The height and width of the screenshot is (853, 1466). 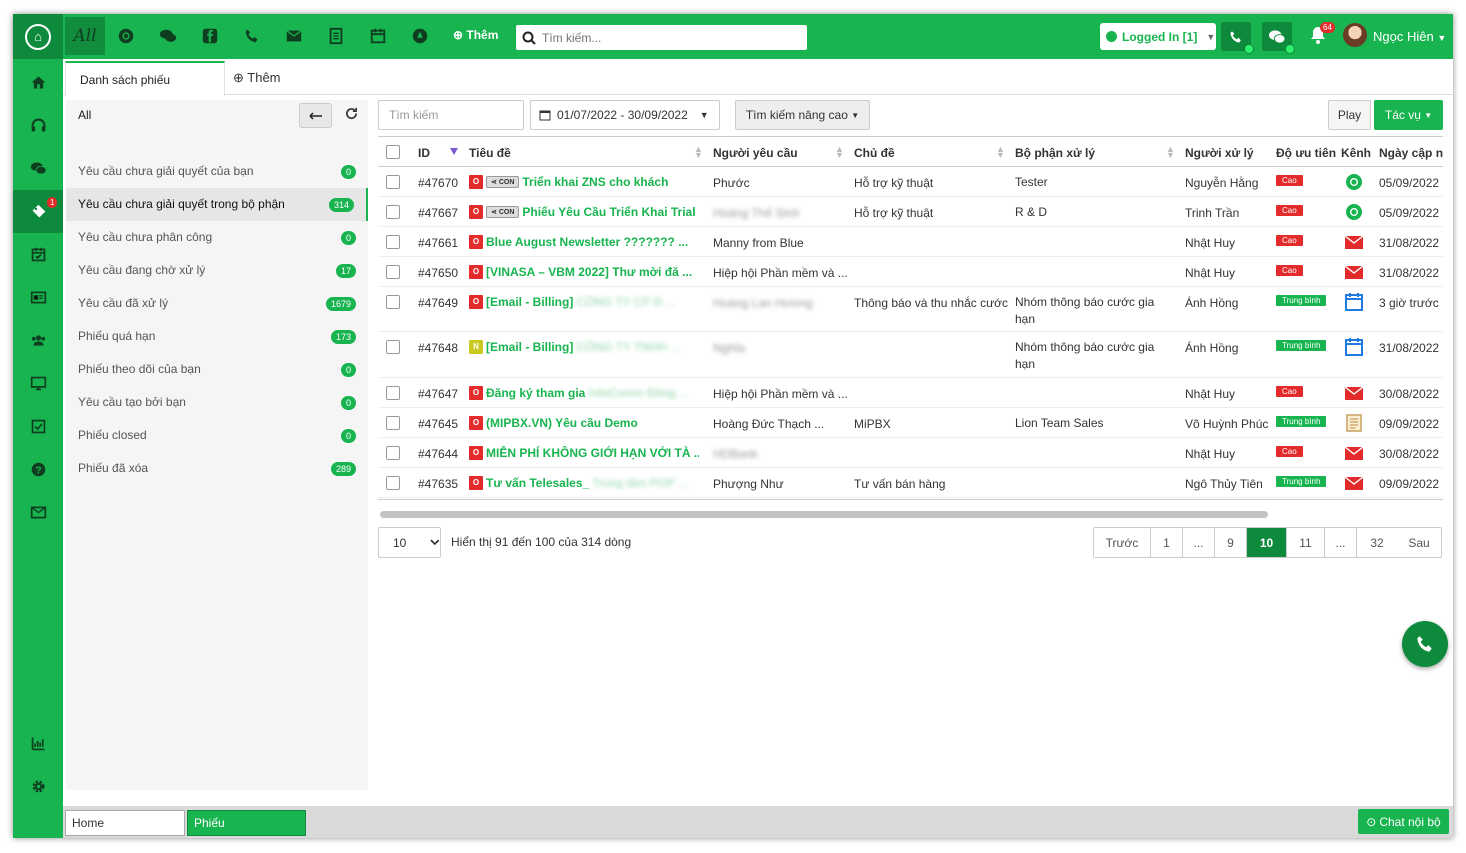 I want to click on page-button: 32, so click(x=1377, y=542).